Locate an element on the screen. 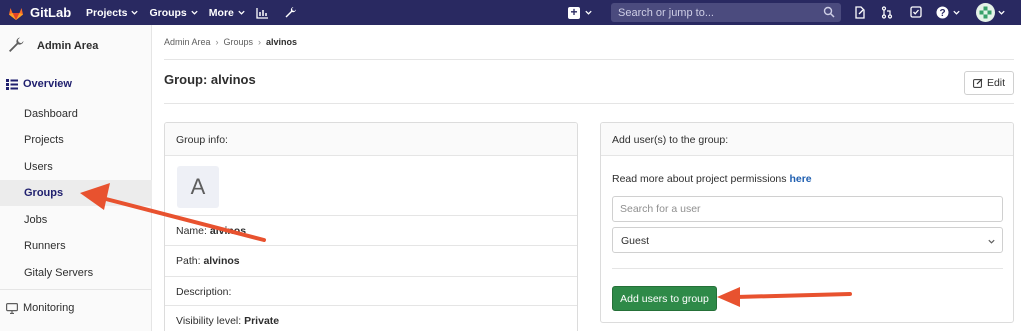  help-icon: ? is located at coordinates (942, 12).